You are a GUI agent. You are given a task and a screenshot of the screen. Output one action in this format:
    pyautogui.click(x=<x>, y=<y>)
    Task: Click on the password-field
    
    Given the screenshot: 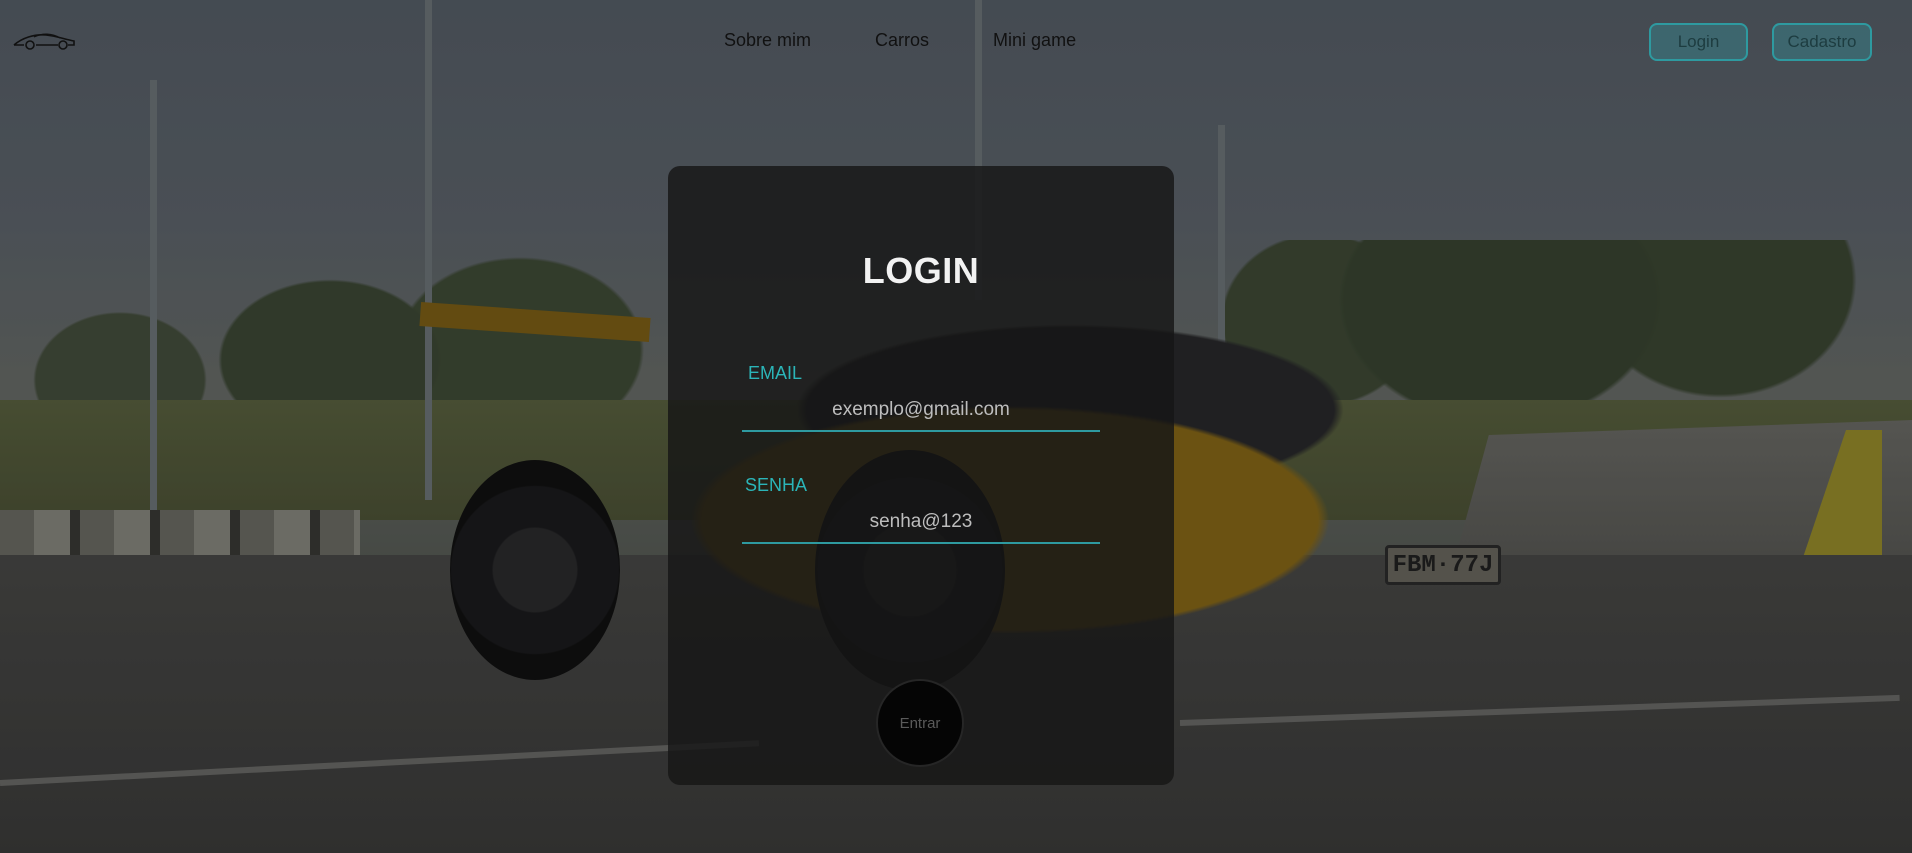 What is the action you would take?
    pyautogui.click(x=921, y=523)
    